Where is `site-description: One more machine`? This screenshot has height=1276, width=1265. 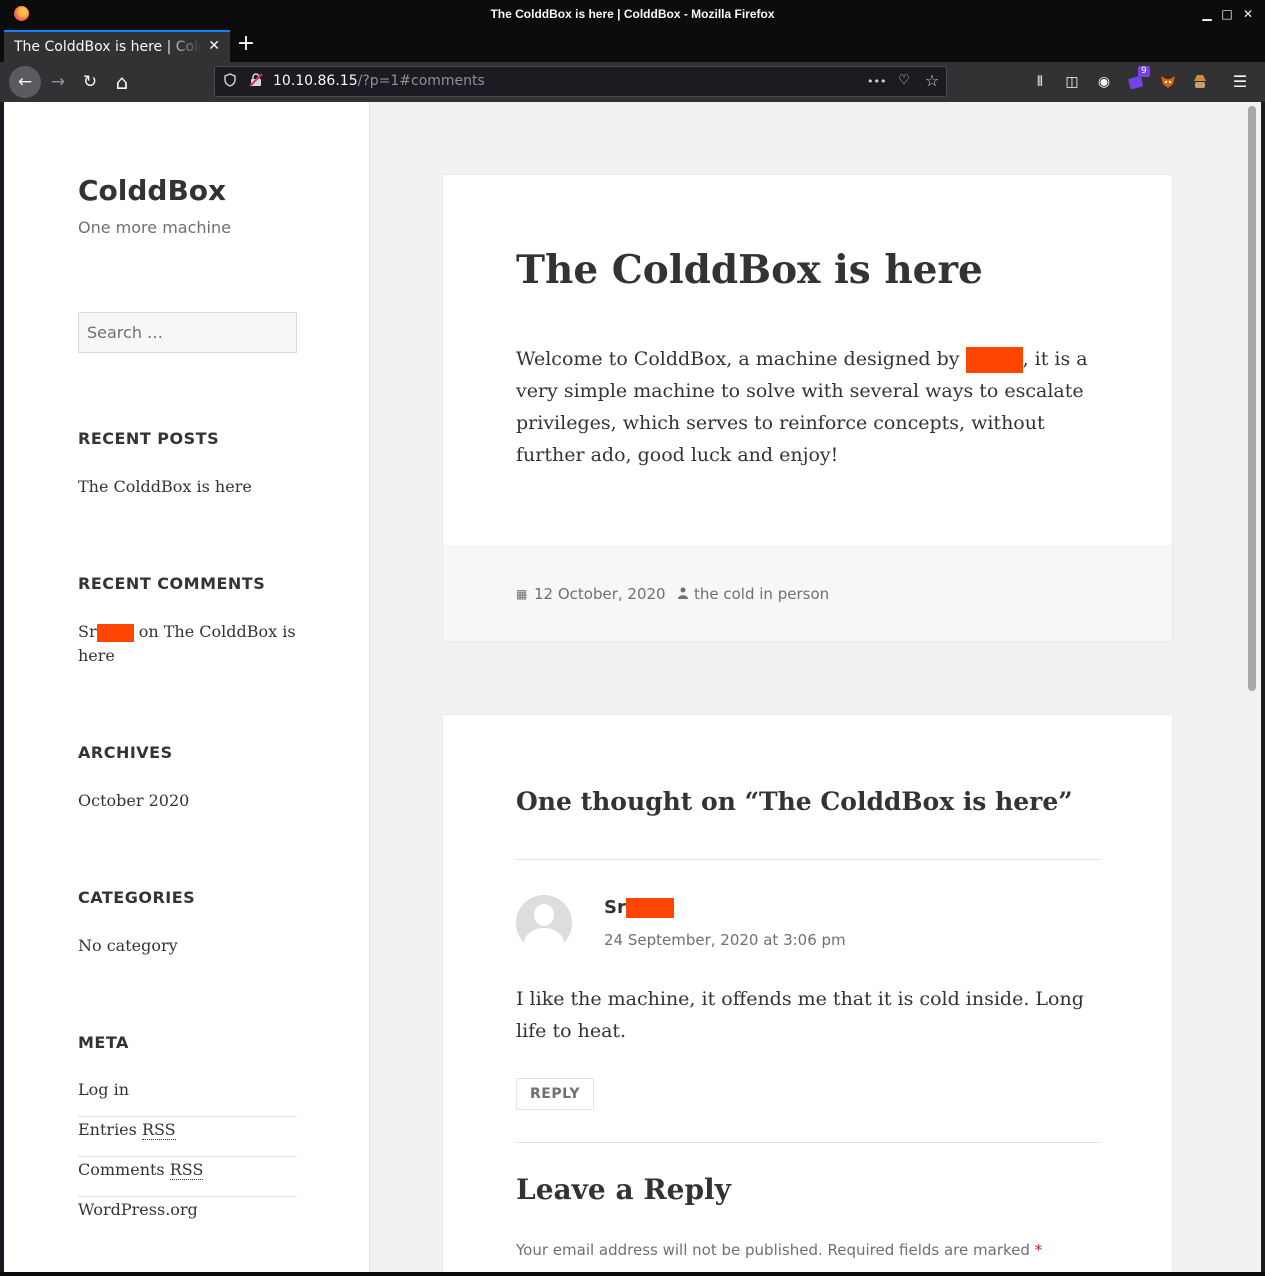 site-description: One more machine is located at coordinates (154, 227).